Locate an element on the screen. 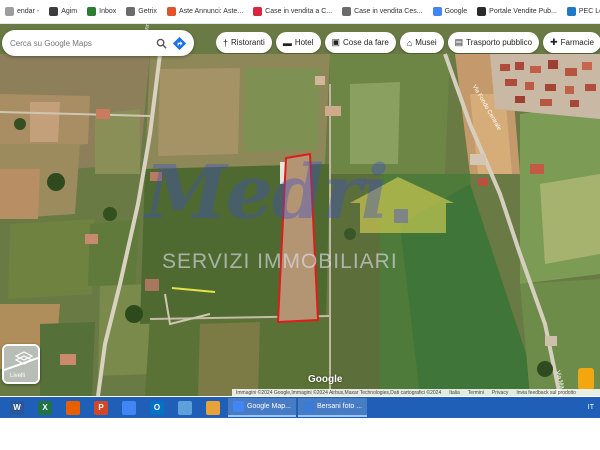  pharmacy-icon: ✚ is located at coordinates (554, 42).